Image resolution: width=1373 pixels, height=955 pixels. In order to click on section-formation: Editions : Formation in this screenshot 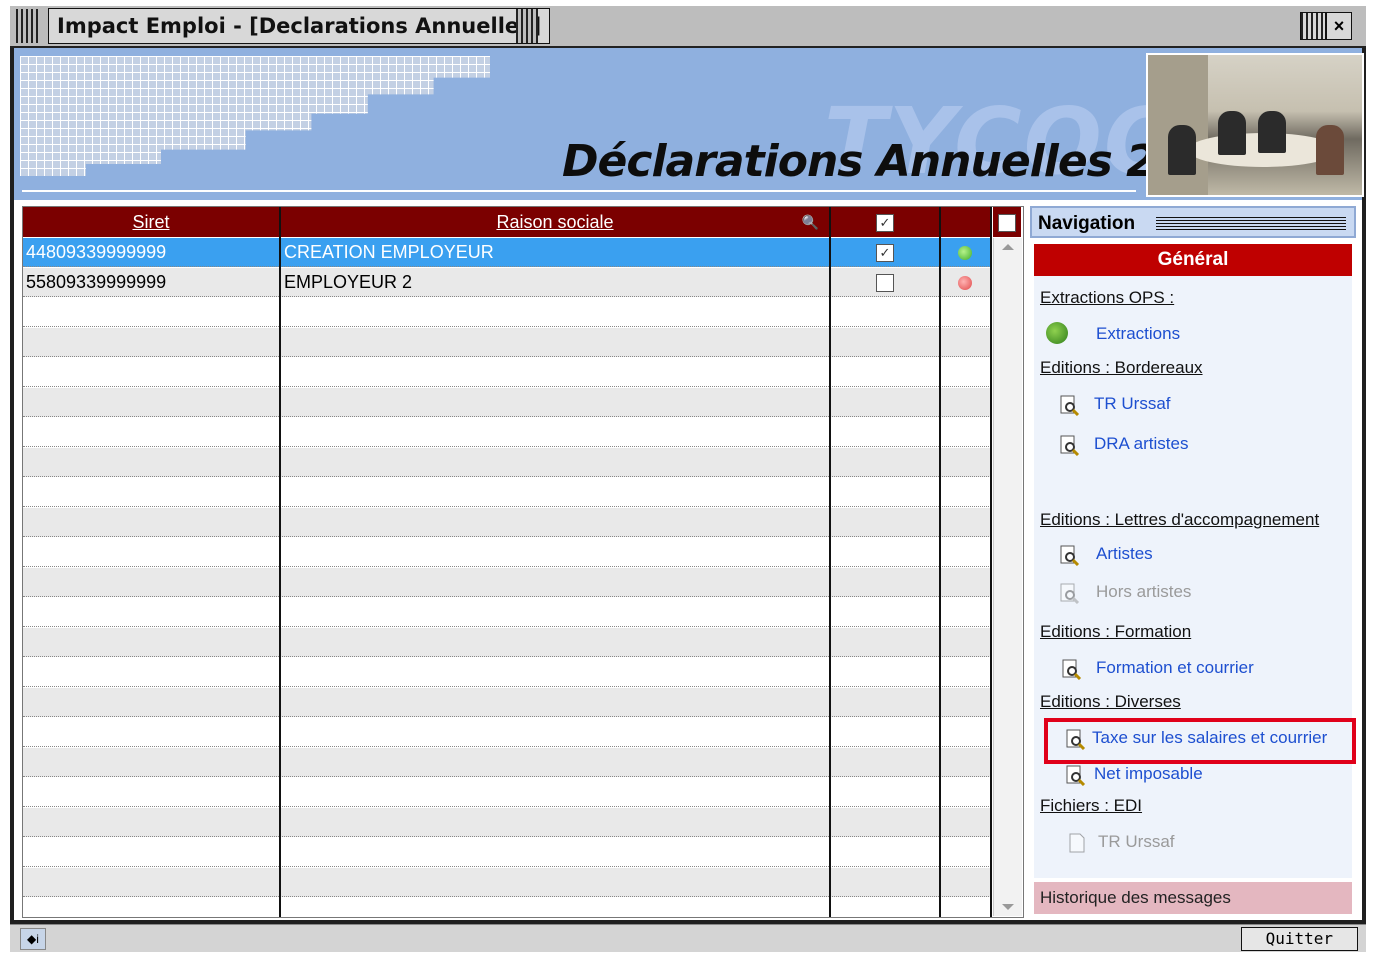, I will do `click(1116, 631)`.